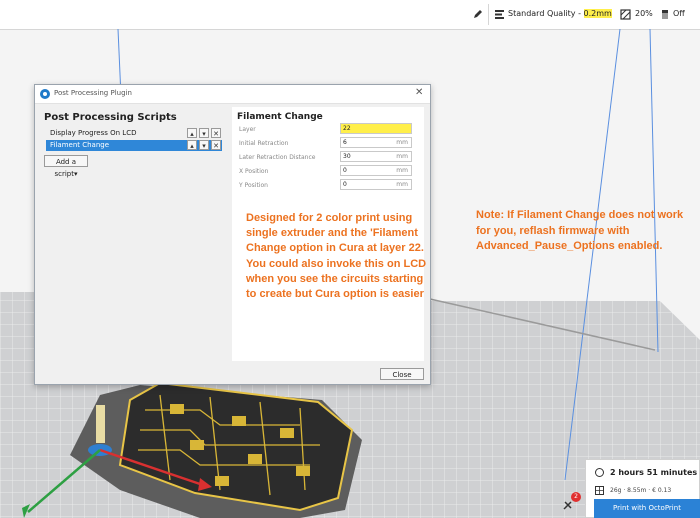  What do you see at coordinates (345, 142) in the screenshot?
I see `field-value: 6` at bounding box center [345, 142].